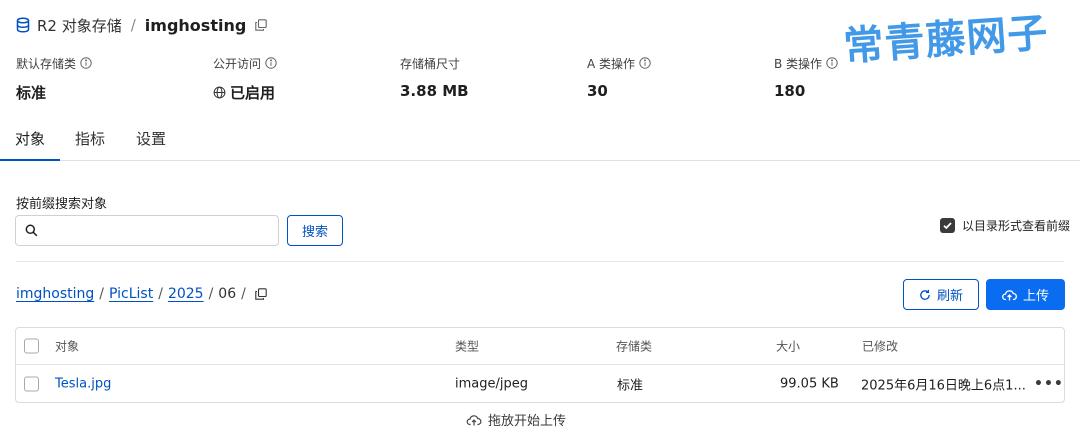 This screenshot has width=1080, height=431. Describe the element at coordinates (925, 295) in the screenshot. I see `refresh-icon` at that location.